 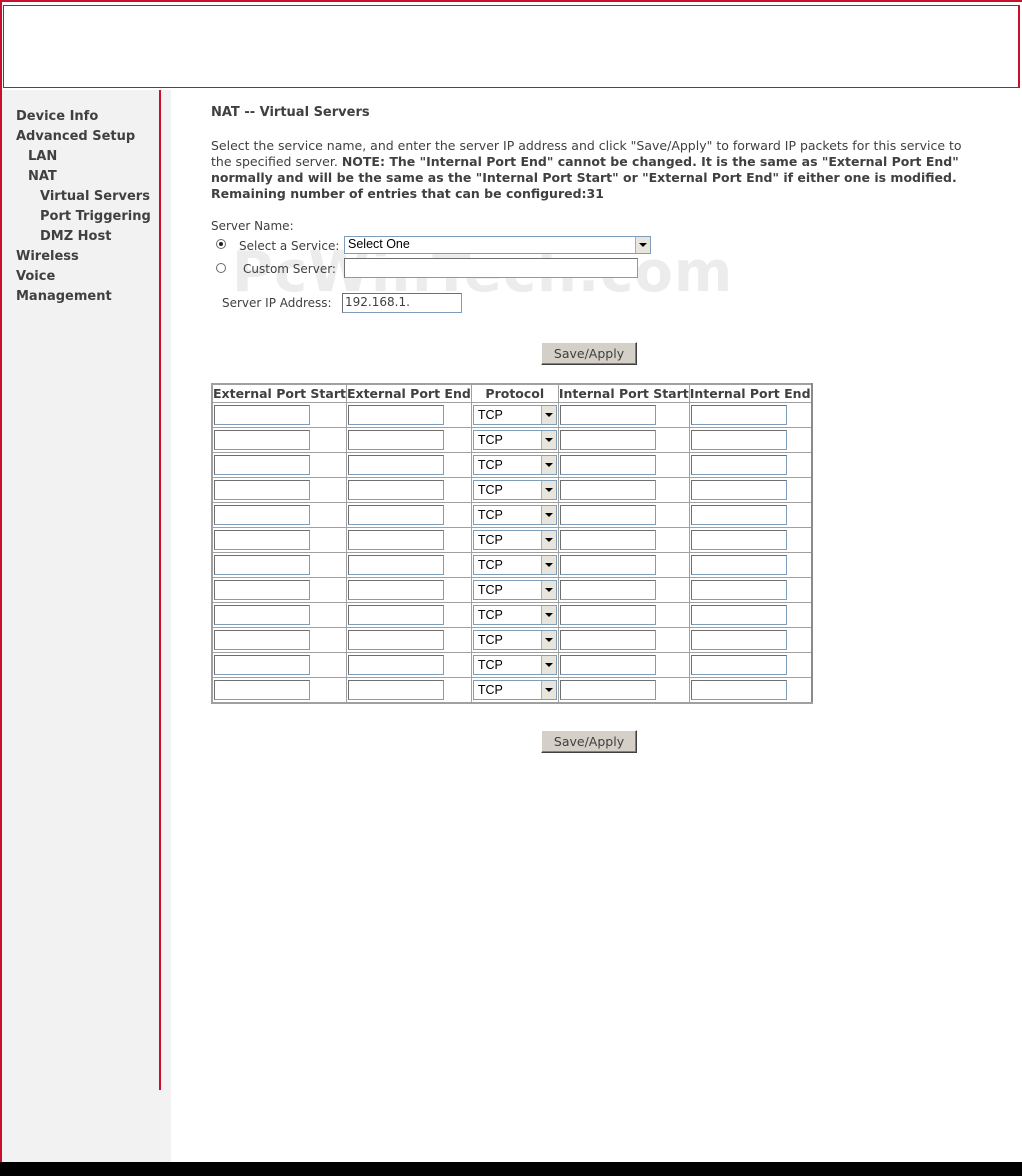 I want to click on sidebar-item-dmz-host: DMZ Host, so click(x=83, y=237).